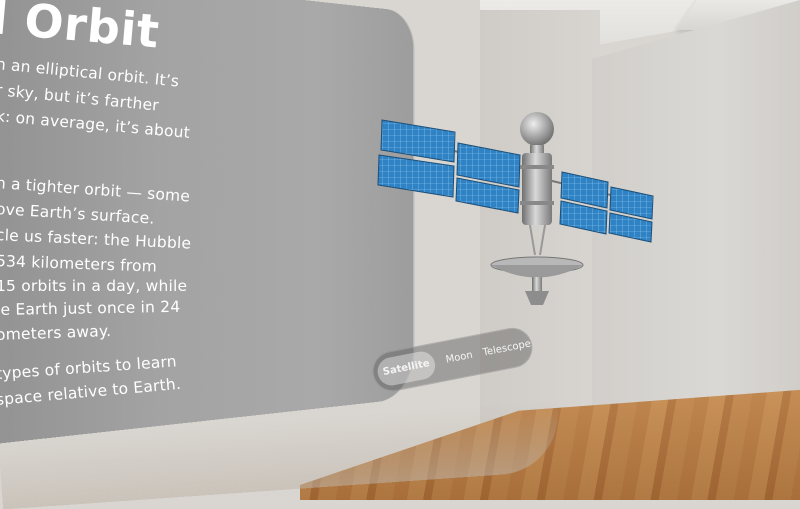  I want to click on paragraph-2-line-6: le Earth just once in 24, so click(90, 308).